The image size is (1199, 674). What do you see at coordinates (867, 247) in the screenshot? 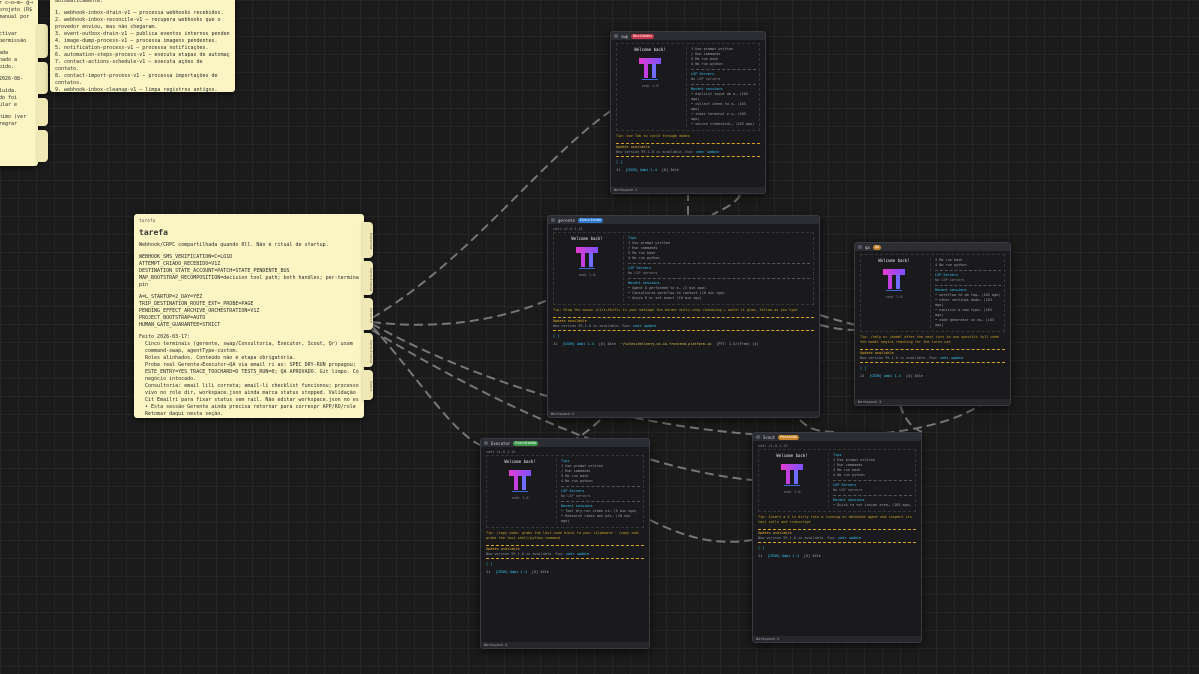
I see `terminal-title: qa` at bounding box center [867, 247].